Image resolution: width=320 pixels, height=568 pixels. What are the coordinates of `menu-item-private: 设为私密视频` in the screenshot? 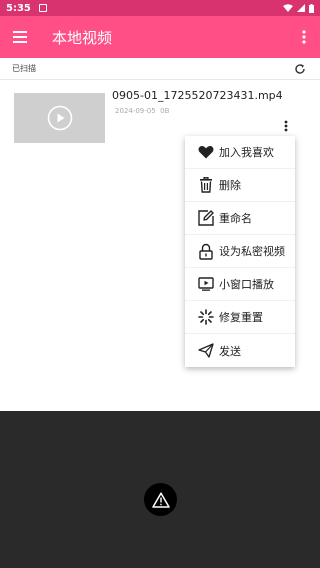 It's located at (240, 251).